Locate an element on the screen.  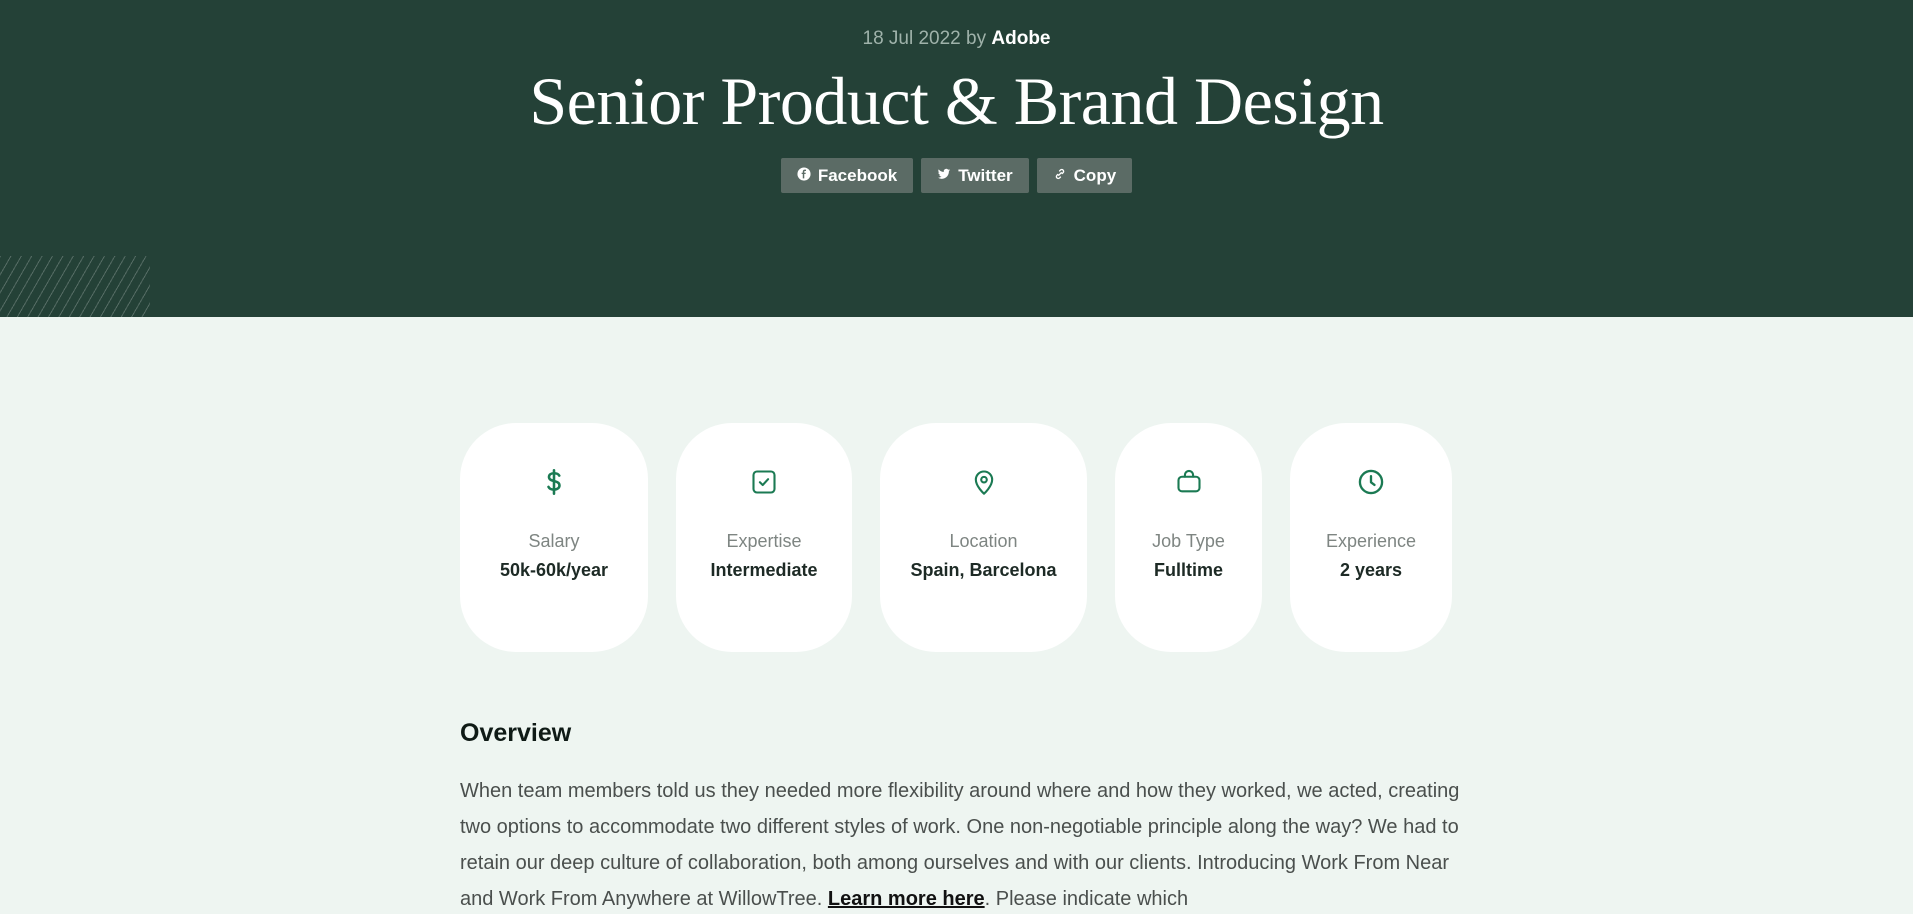
post-meta: 18 Jul 2022 by Adobe is located at coordinates (956, 39).